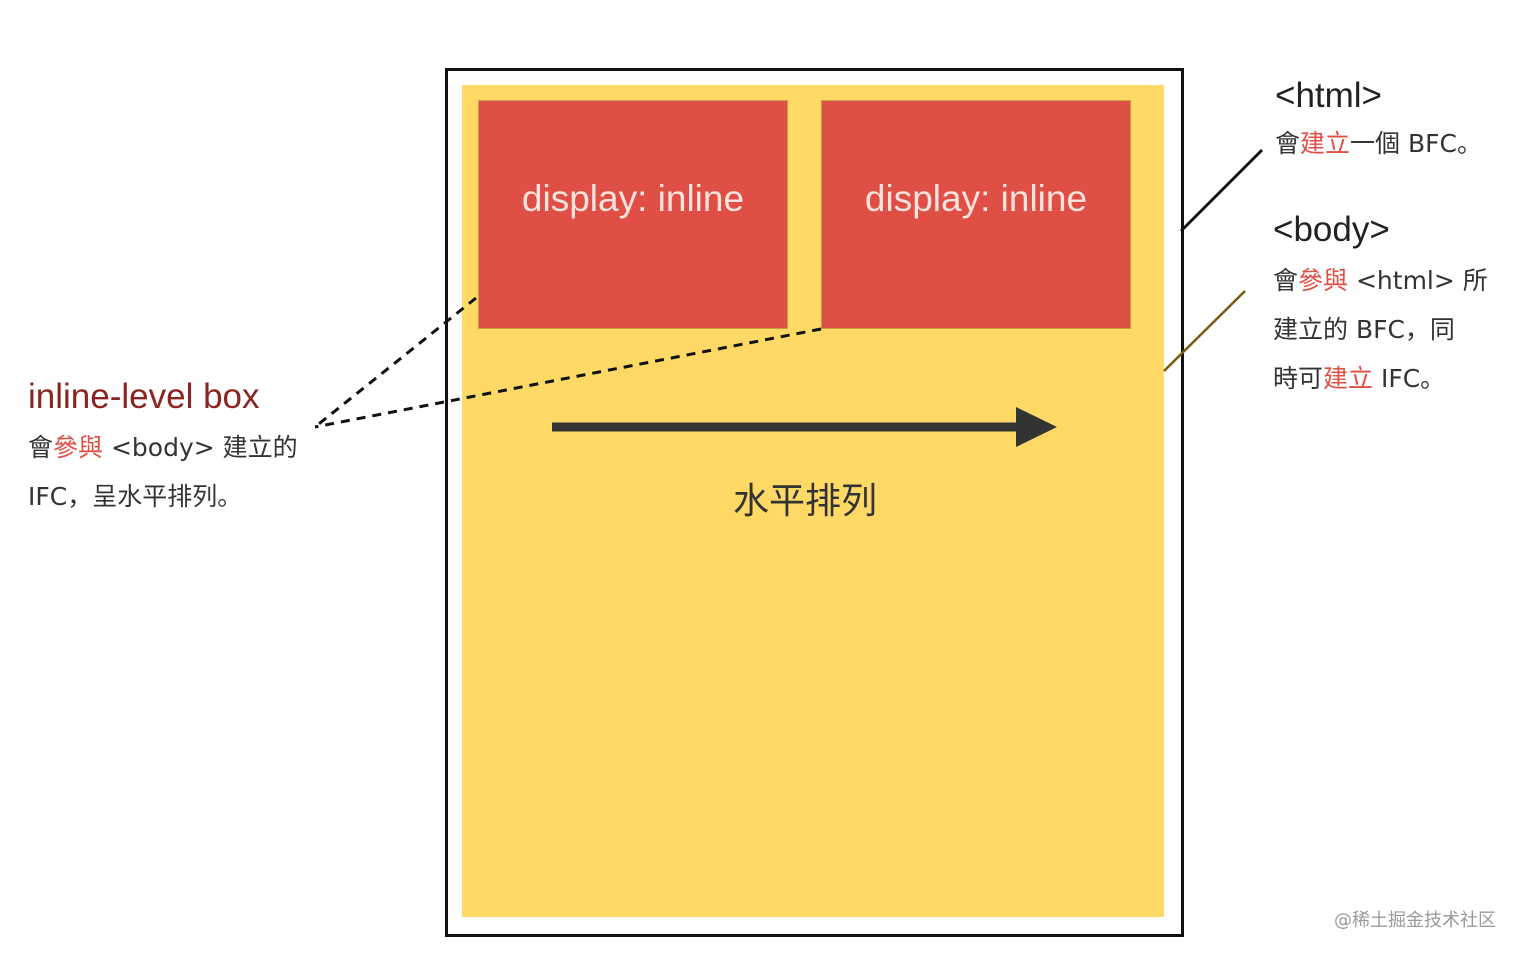 The height and width of the screenshot is (958, 1532). I want to click on horizontal-arrangement-label: 水平排列, so click(804, 501).